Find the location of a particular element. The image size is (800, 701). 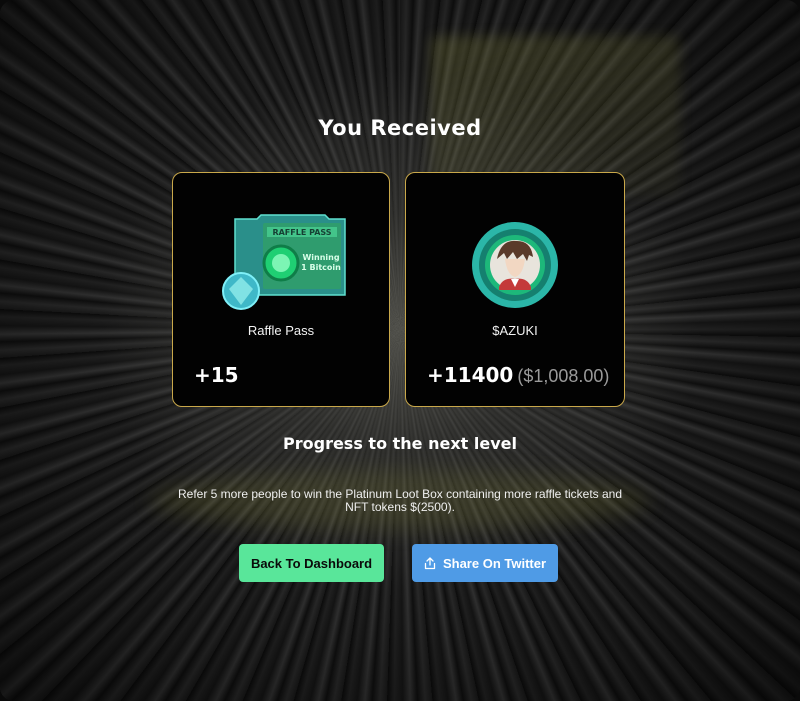

share-on-twitter-button: Share On Twitter is located at coordinates (485, 563).